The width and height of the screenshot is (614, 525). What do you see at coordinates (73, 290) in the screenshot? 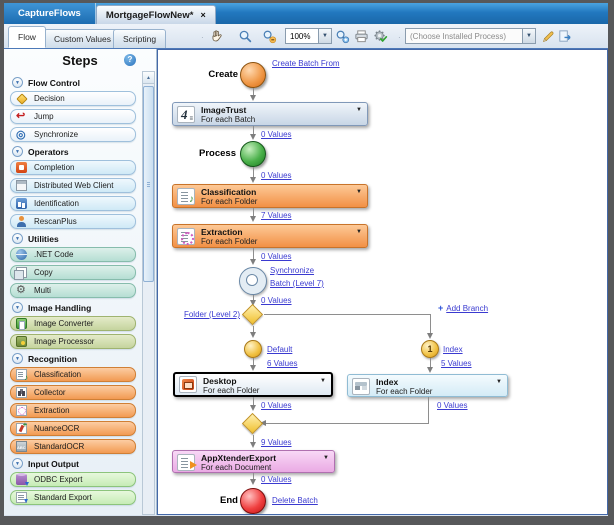
I see `sidebar-item-multi: Multi` at bounding box center [73, 290].